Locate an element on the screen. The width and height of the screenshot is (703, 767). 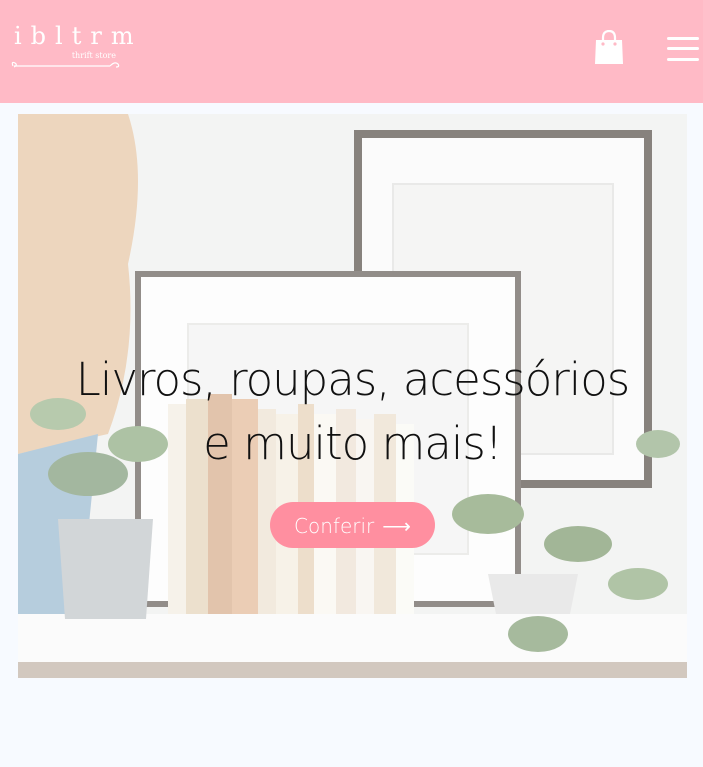
logo-swash-decoration is located at coordinates (65, 64).